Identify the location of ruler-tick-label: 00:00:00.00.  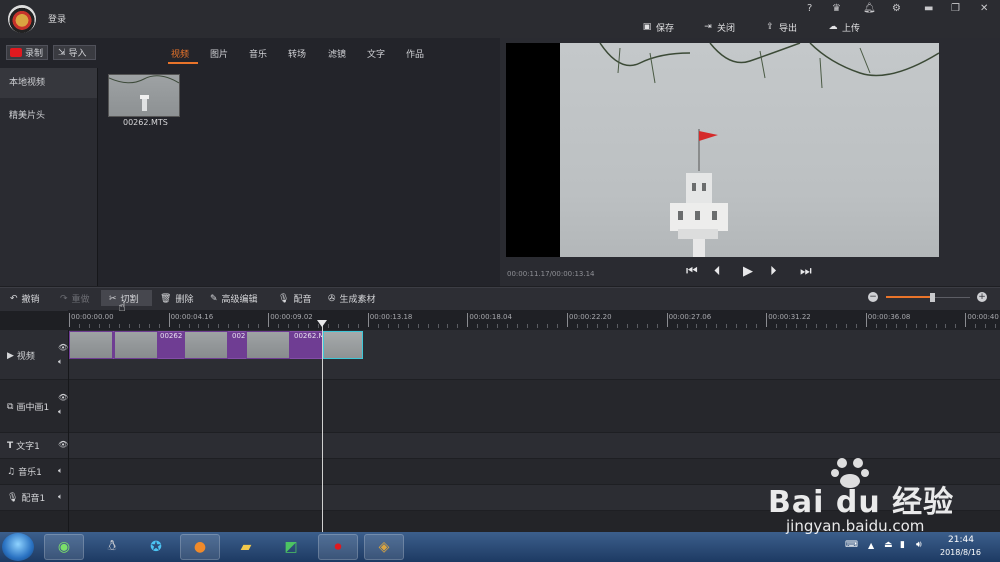
(92, 317).